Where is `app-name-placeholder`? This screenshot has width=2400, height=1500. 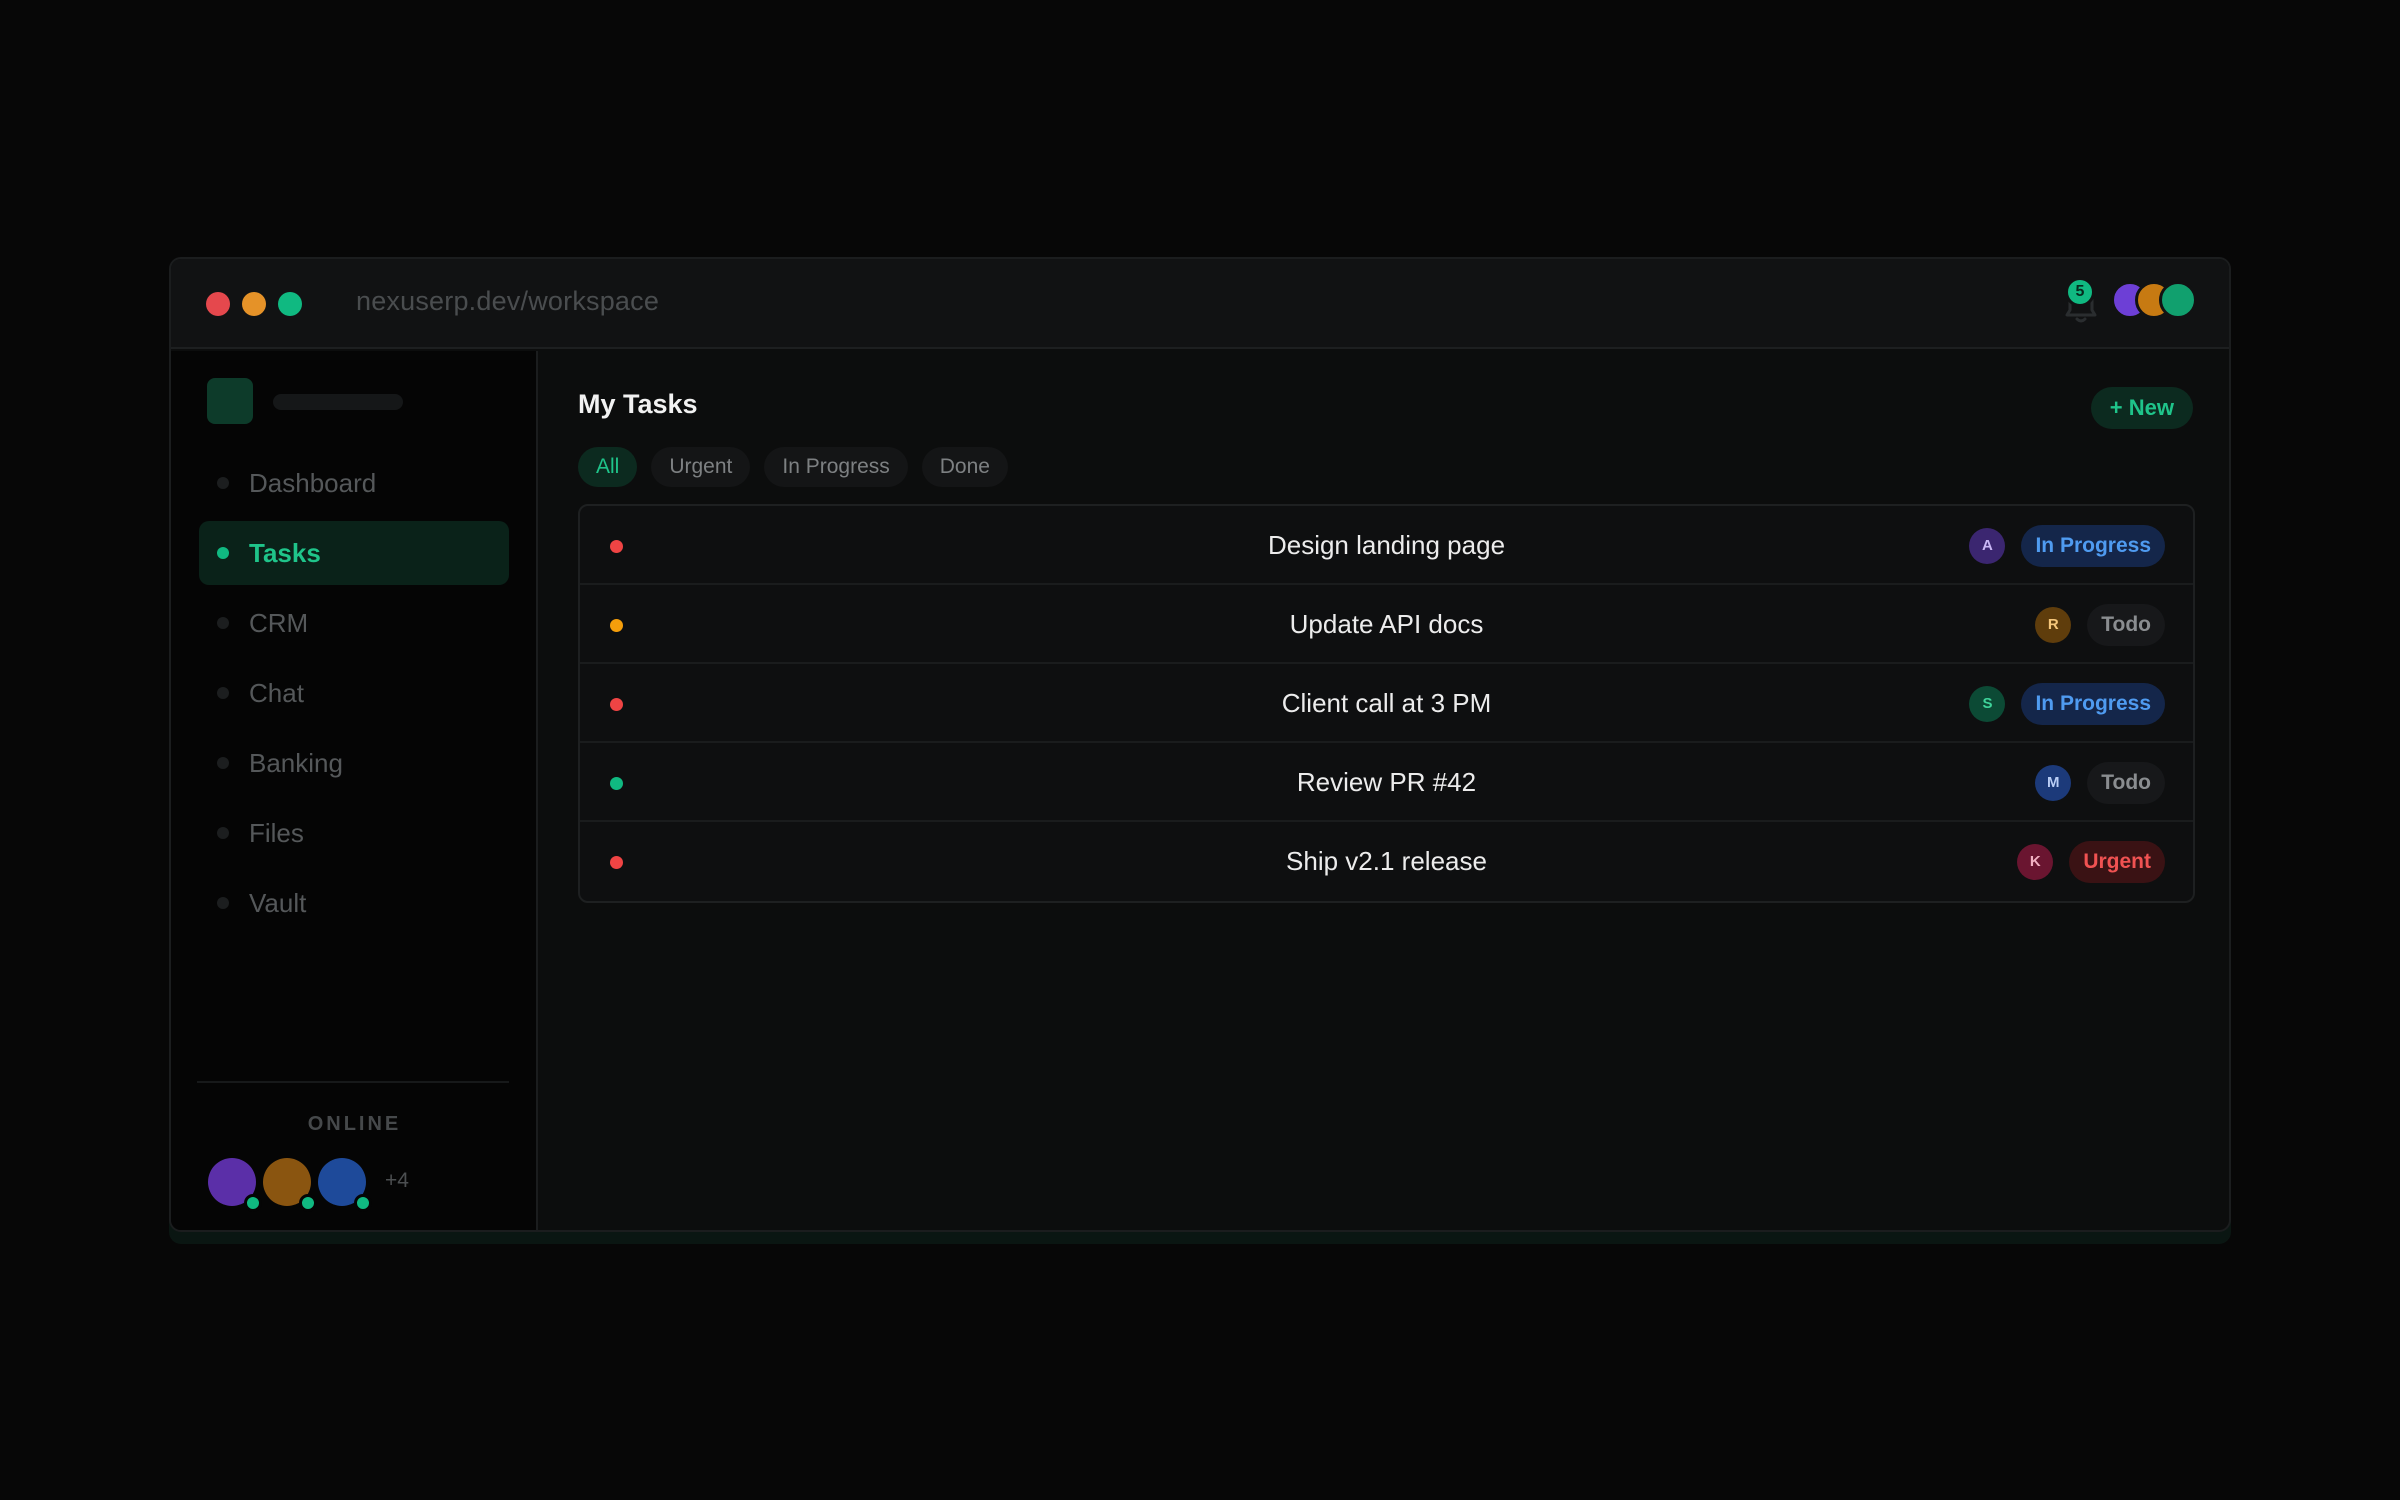 app-name-placeholder is located at coordinates (338, 402).